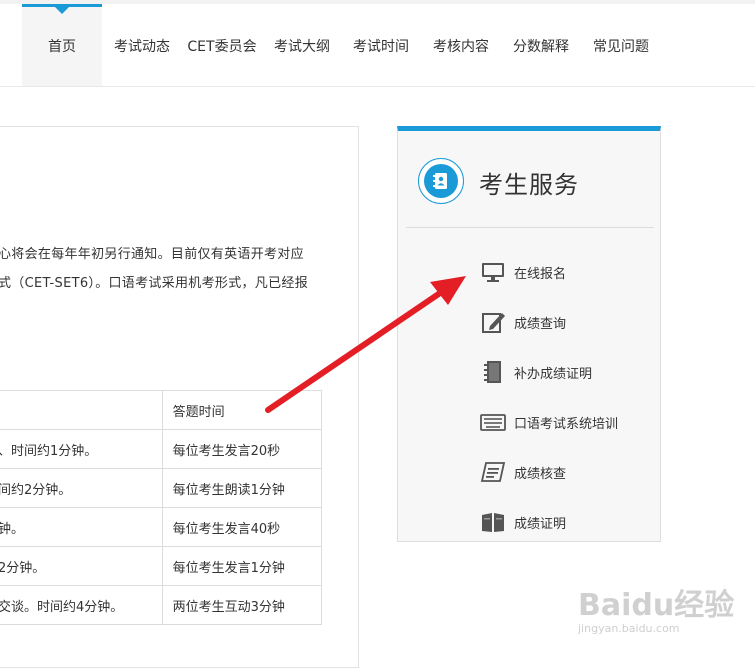  Describe the element at coordinates (629, 628) in the screenshot. I see `watermark-url: jingyan.baidu.com` at that location.